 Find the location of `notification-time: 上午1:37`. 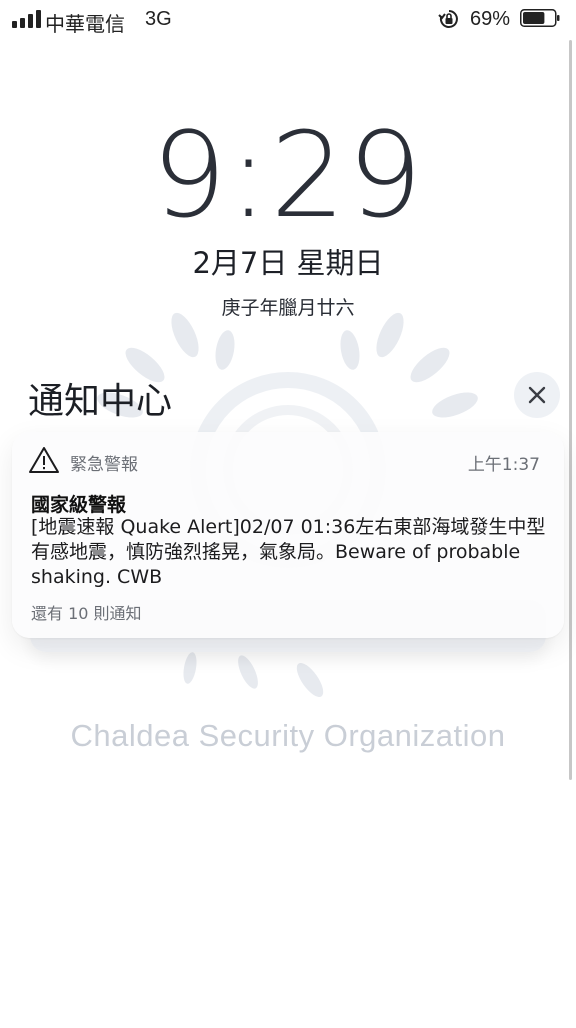

notification-time: 上午1:37 is located at coordinates (503, 465).